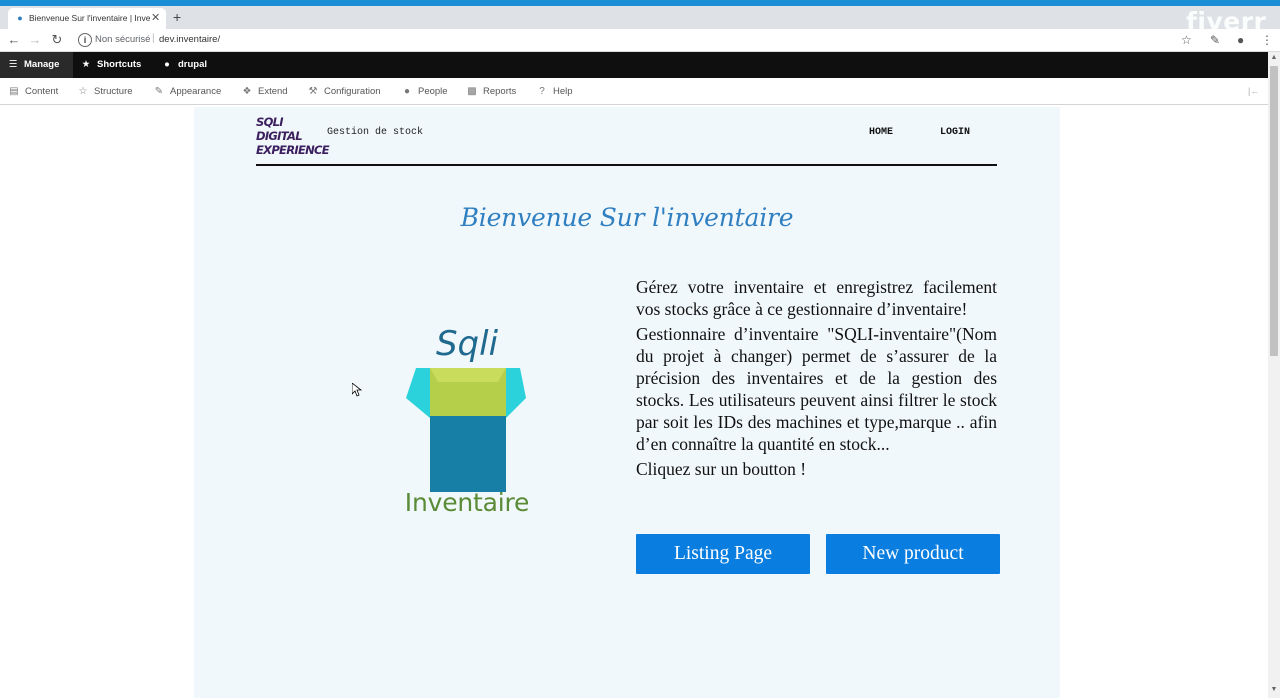 This screenshot has width=1280, height=698. What do you see at coordinates (357, 390) in the screenshot?
I see `mouse-pointer-icon` at bounding box center [357, 390].